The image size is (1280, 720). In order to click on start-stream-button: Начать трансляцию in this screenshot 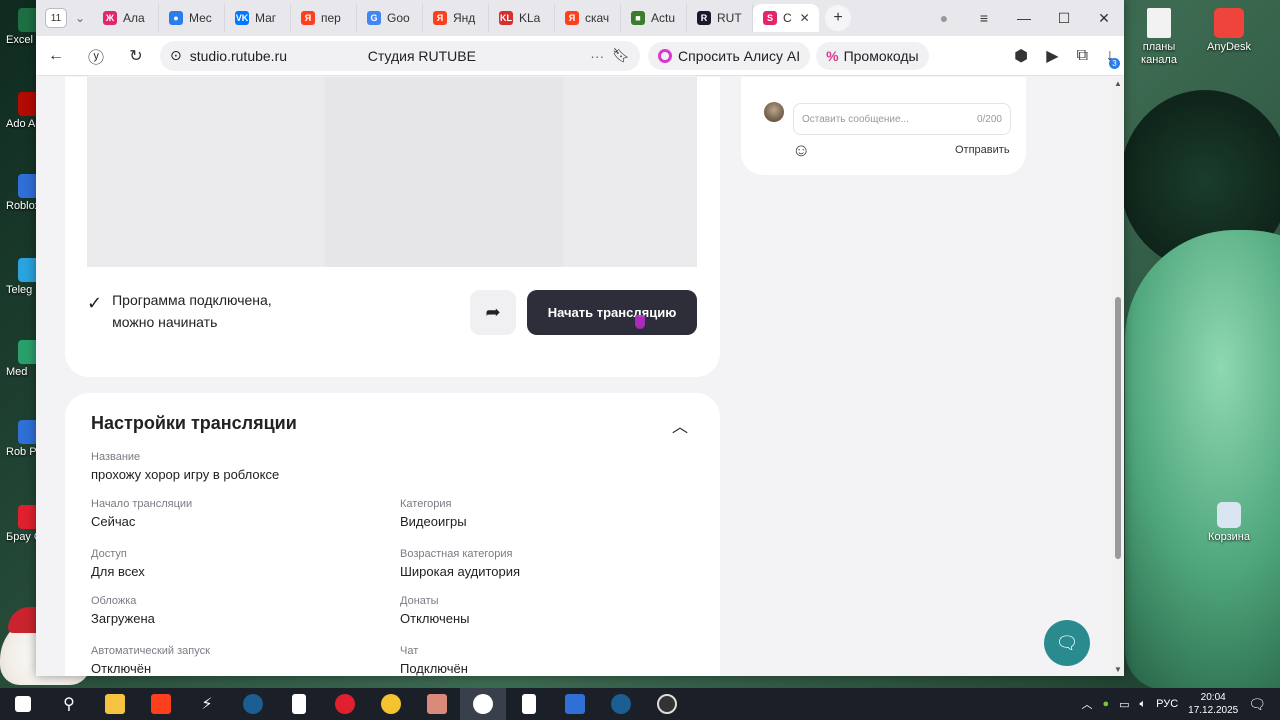, I will do `click(612, 312)`.